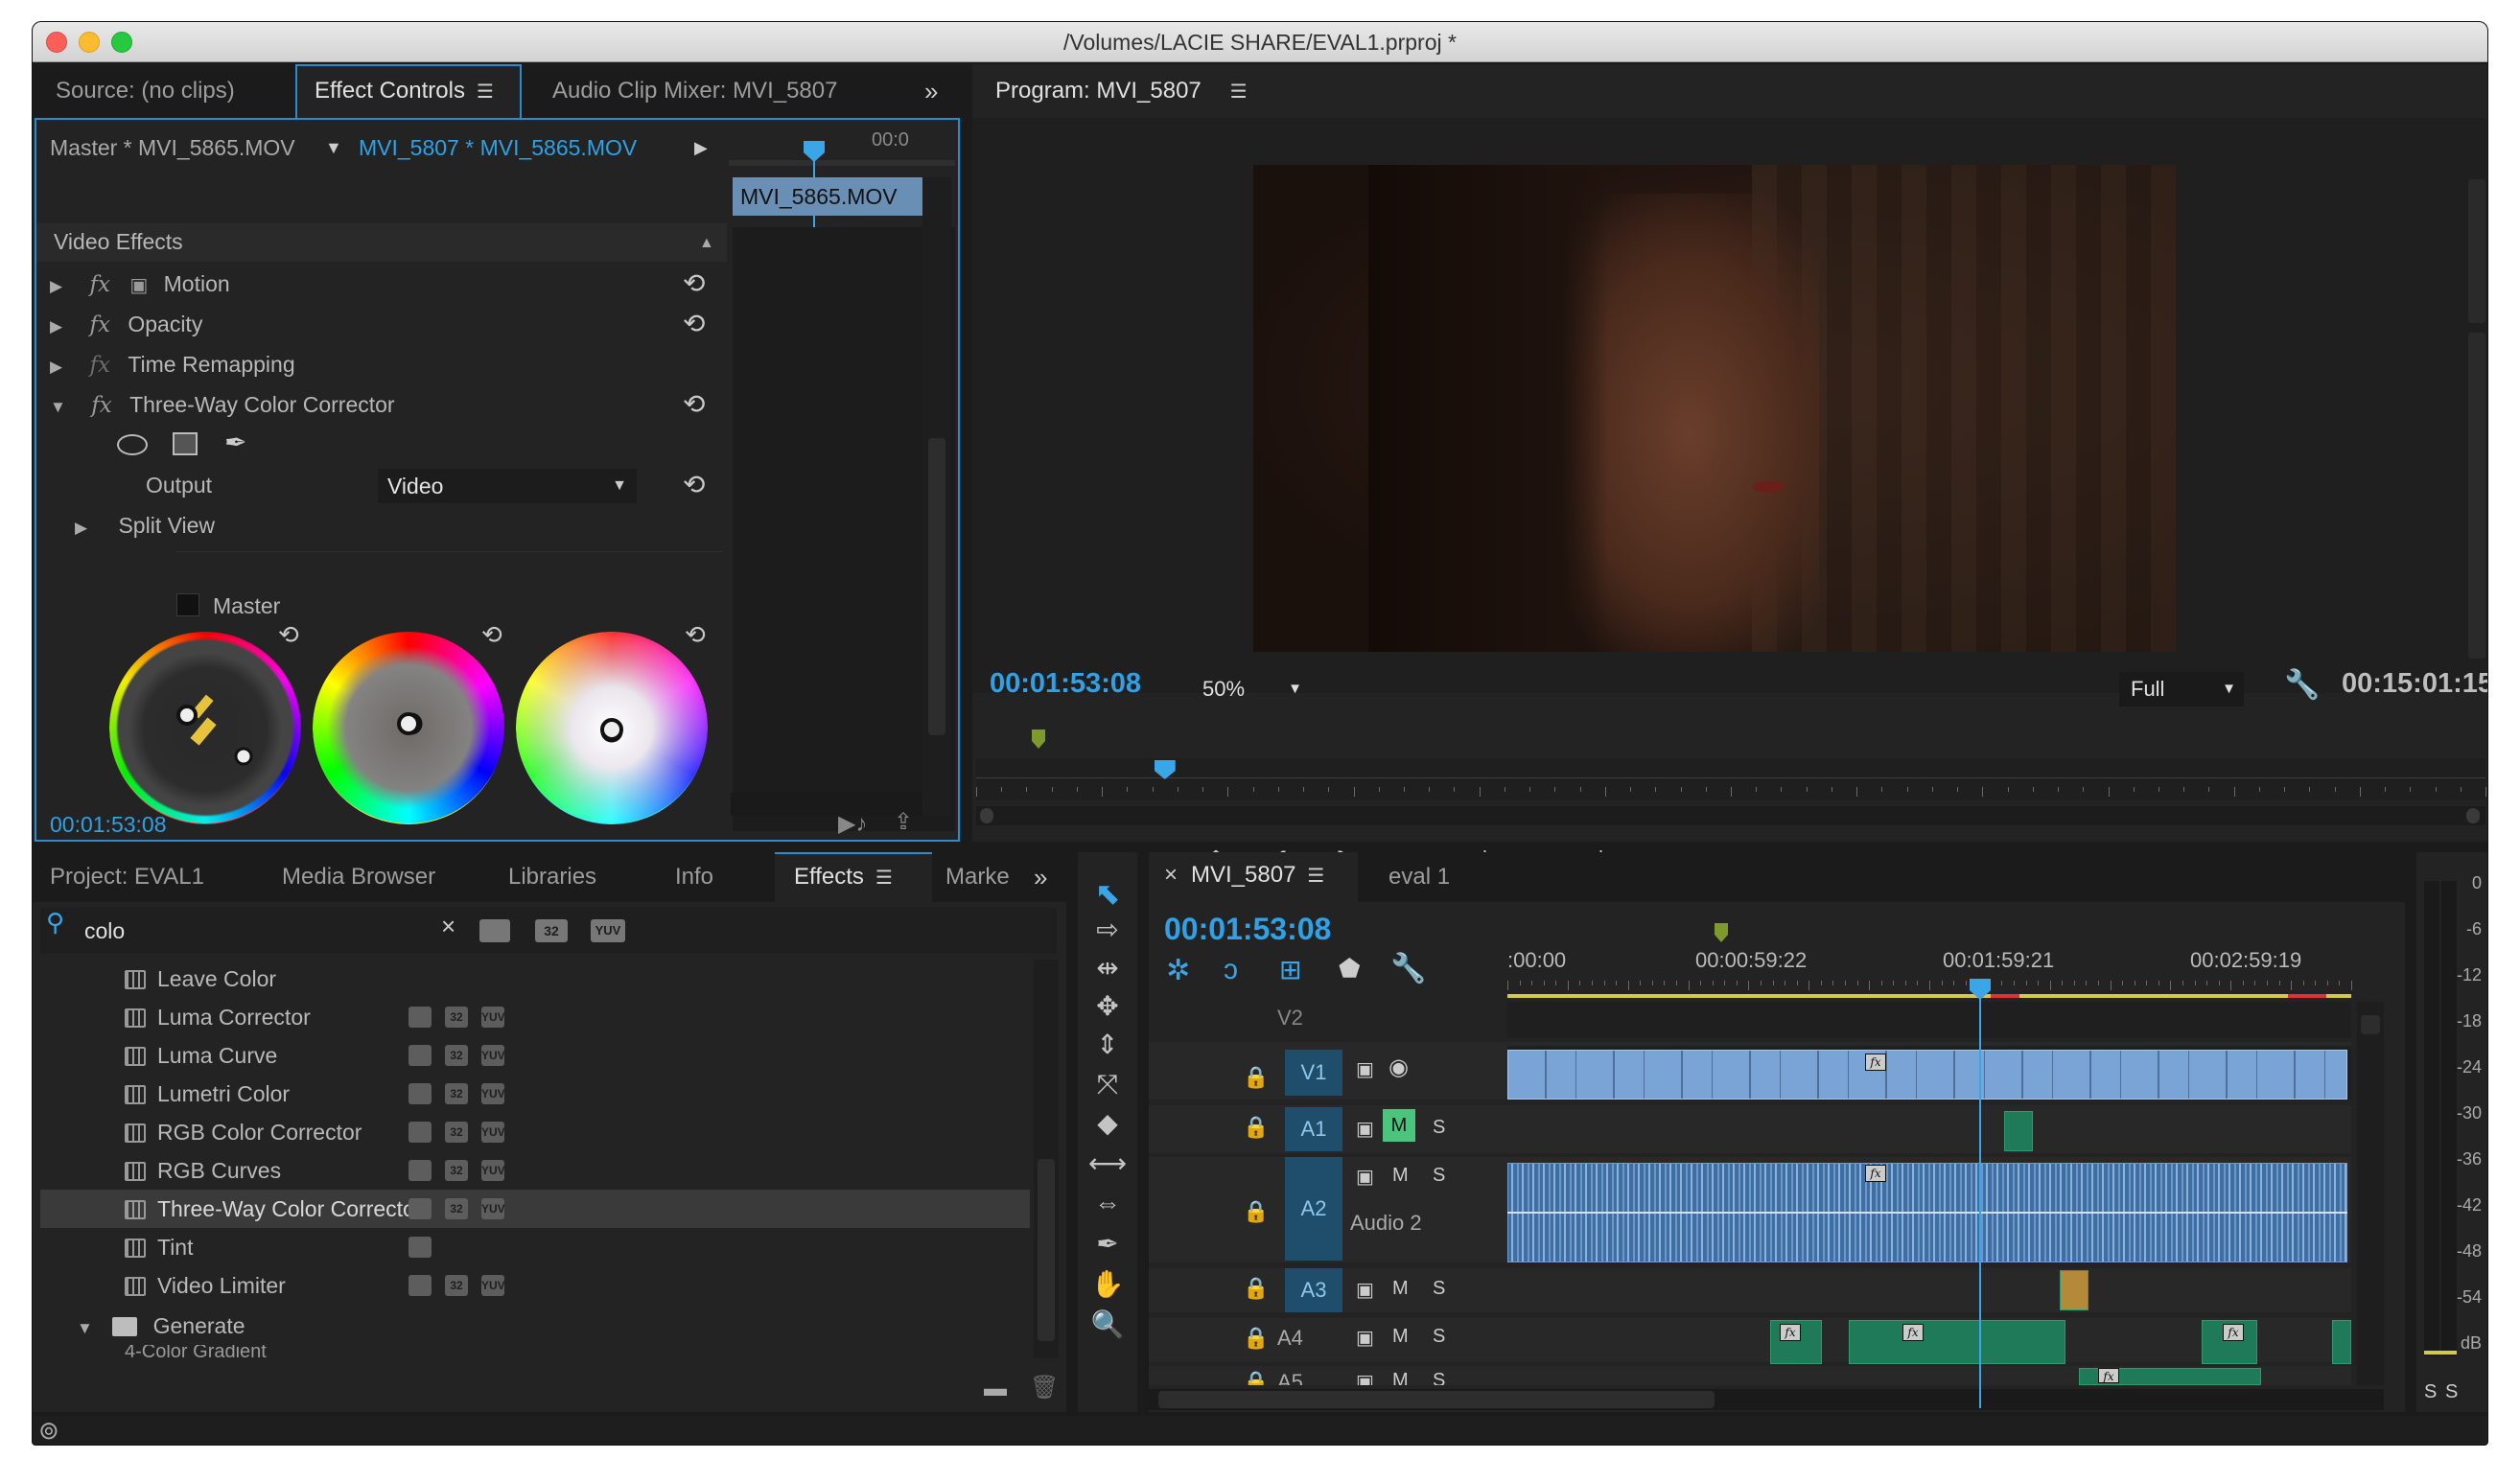  What do you see at coordinates (1178, 970) in the screenshot?
I see `snap-icon: ✲` at bounding box center [1178, 970].